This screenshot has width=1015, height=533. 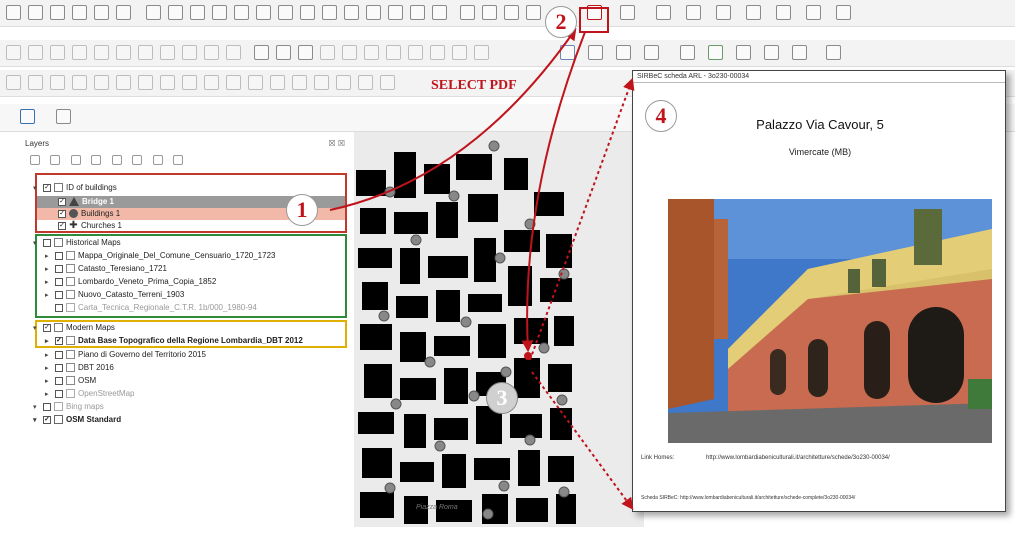 What do you see at coordinates (283, 52) in the screenshot?
I see `pin-label-icon` at bounding box center [283, 52].